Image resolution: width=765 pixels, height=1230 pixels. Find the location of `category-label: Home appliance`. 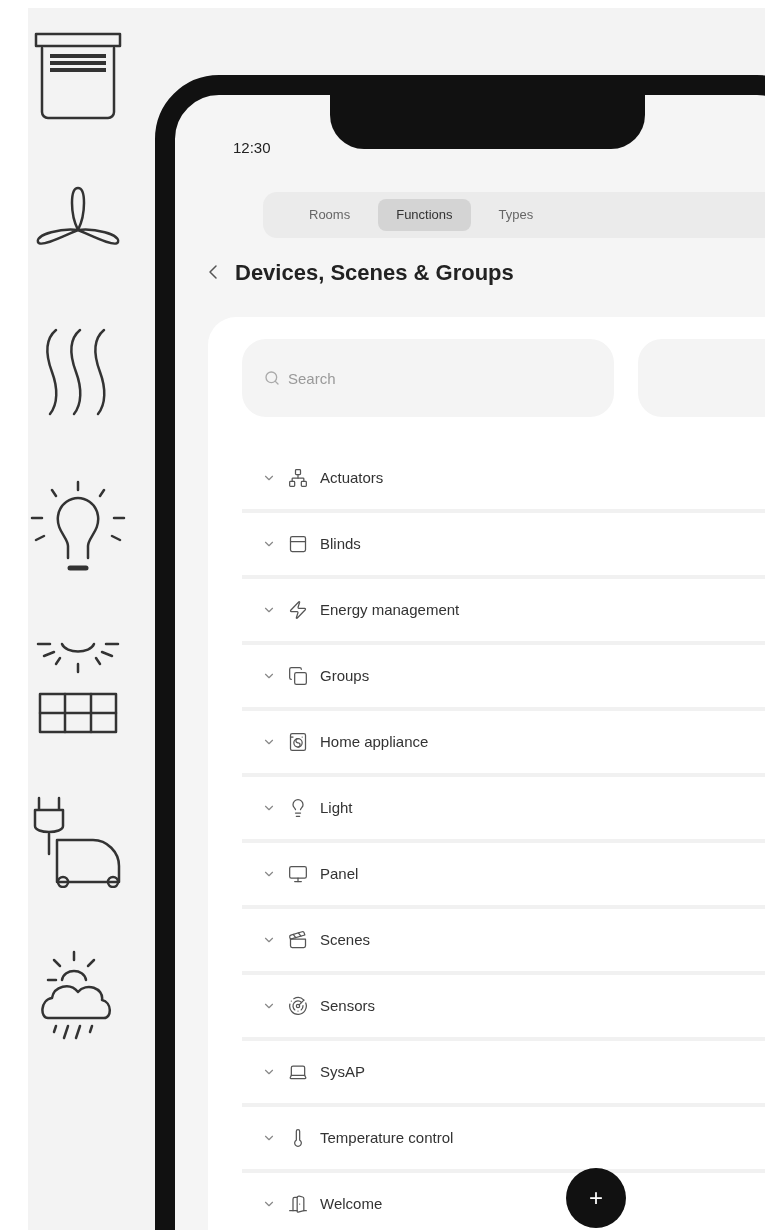

category-label: Home appliance is located at coordinates (374, 741).